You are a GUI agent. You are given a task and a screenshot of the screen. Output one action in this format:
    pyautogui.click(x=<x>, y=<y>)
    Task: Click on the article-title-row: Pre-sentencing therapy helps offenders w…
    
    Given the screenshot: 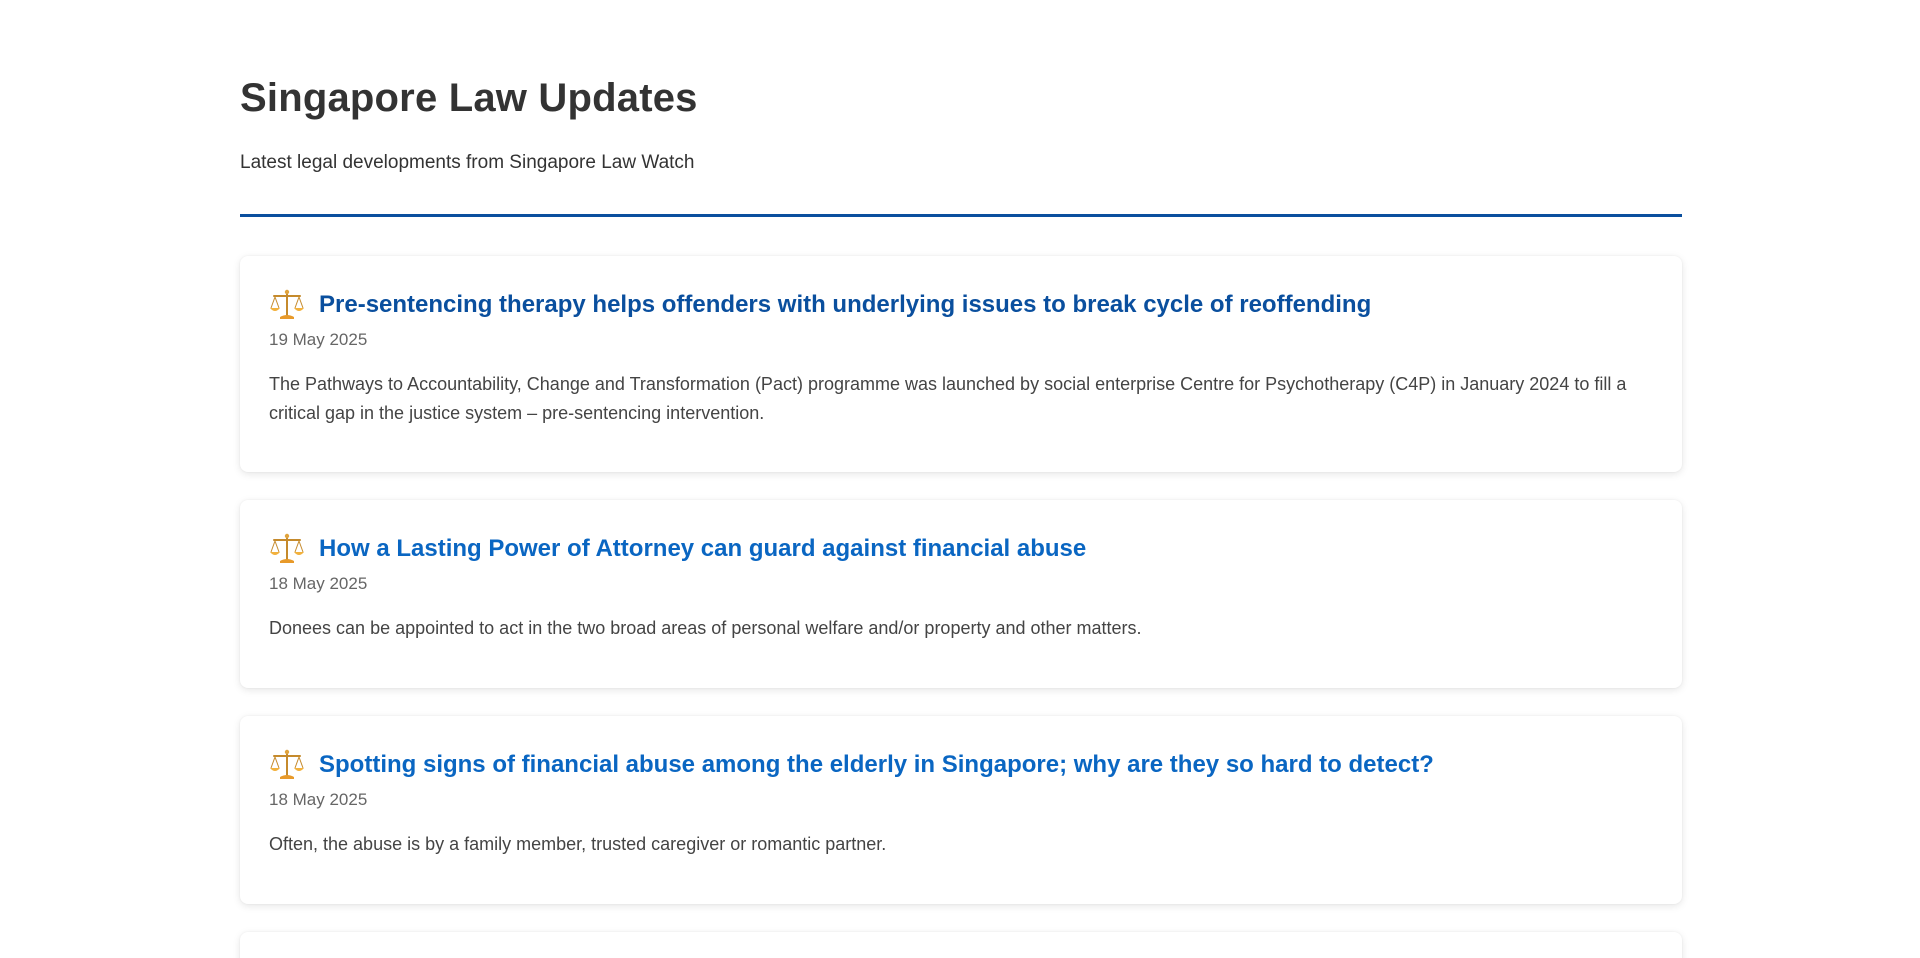 What is the action you would take?
    pyautogui.click(x=961, y=305)
    